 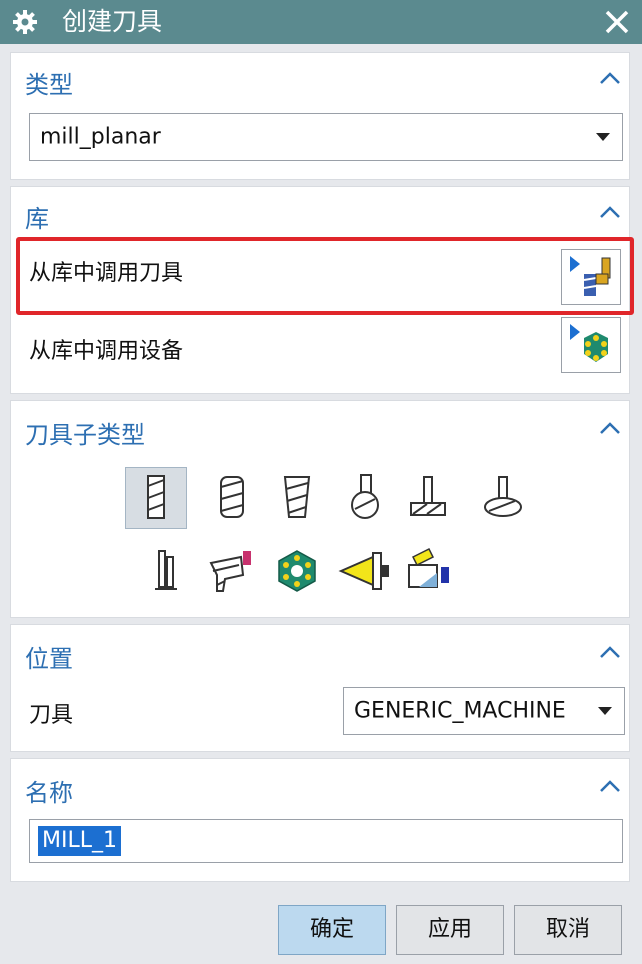 I want to click on apply-button: 应用, so click(x=450, y=930).